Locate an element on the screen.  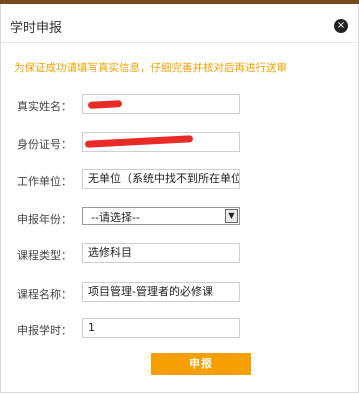
name-label: 真实姓名： is located at coordinates (44, 106).